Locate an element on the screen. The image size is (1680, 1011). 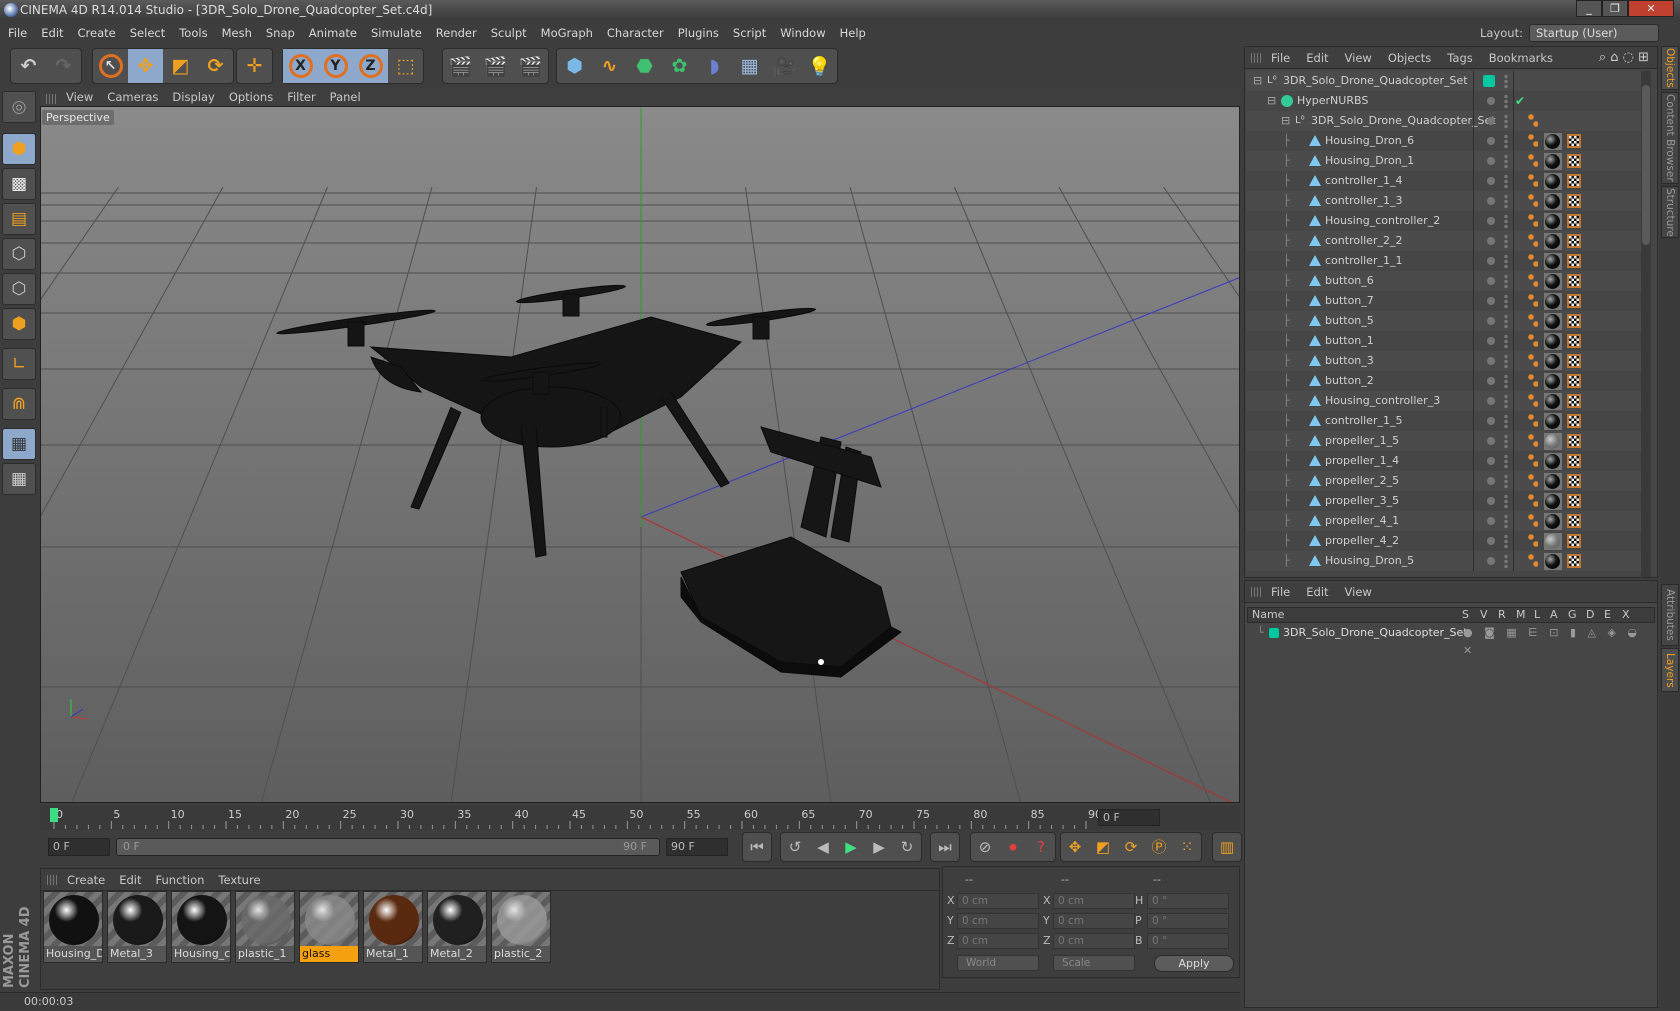
panel-grip is located at coordinates (52, 99).